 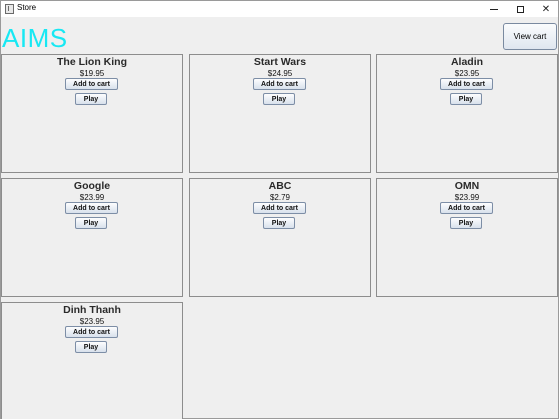 I want to click on product-title: Dinh Thanh, so click(x=92, y=310).